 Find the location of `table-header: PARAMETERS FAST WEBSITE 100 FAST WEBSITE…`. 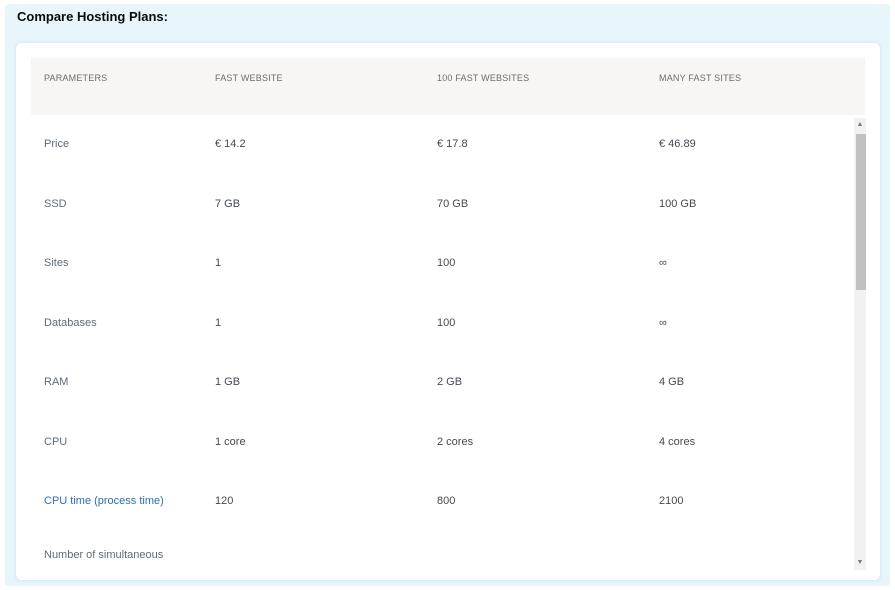

table-header: PARAMETERS FAST WEBSITE 100 FAST WEBSITE… is located at coordinates (448, 86).